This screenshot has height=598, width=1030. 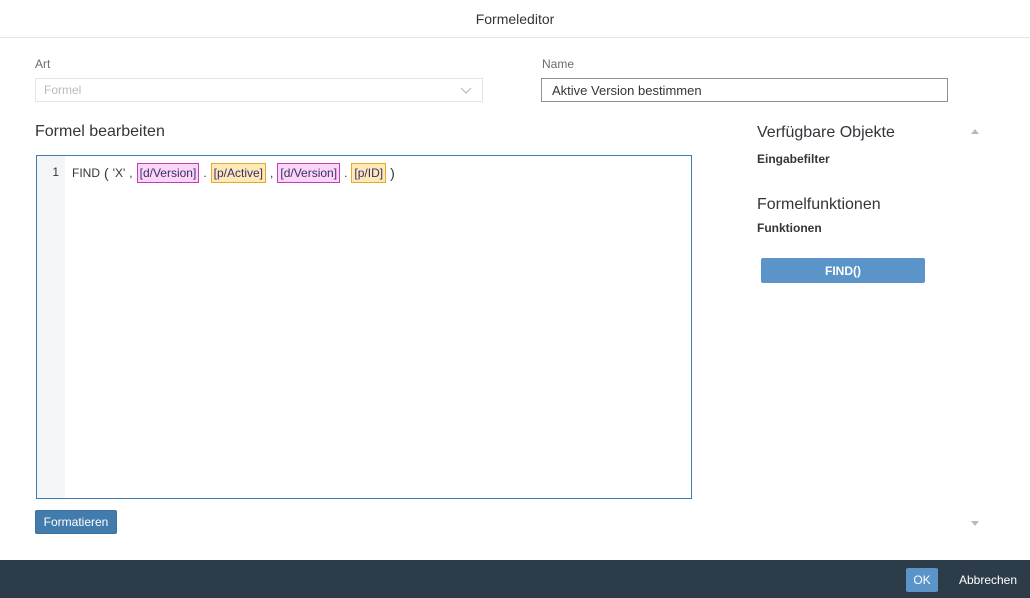 I want to click on line-number: 1, so click(x=55, y=172).